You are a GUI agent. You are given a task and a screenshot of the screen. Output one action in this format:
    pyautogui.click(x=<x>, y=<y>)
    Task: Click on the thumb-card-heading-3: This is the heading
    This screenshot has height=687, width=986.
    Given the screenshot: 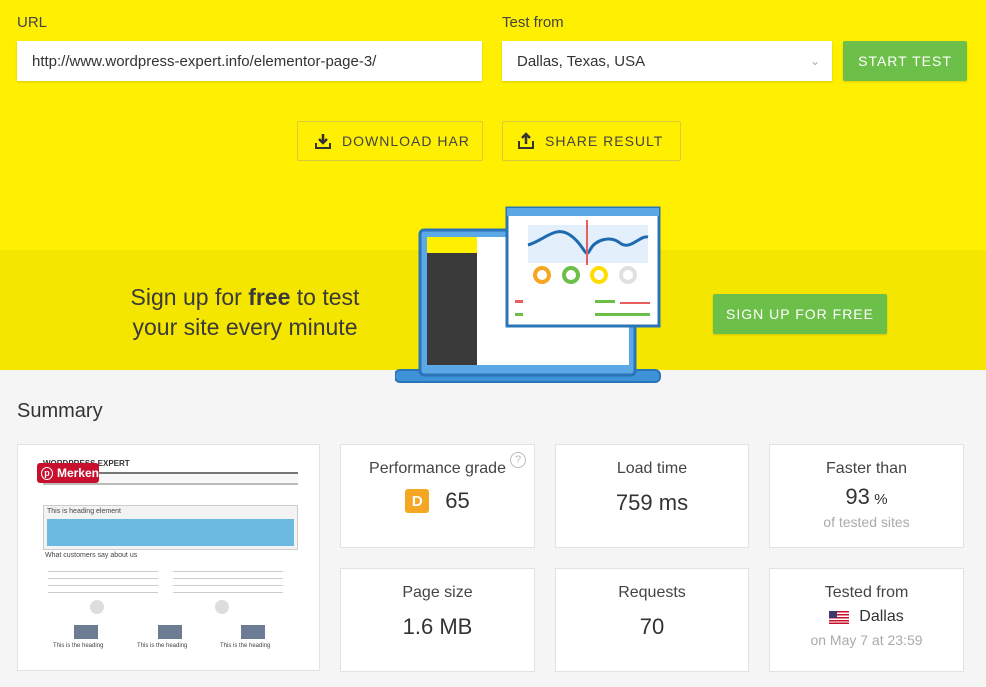 What is the action you would take?
    pyautogui.click(x=245, y=646)
    